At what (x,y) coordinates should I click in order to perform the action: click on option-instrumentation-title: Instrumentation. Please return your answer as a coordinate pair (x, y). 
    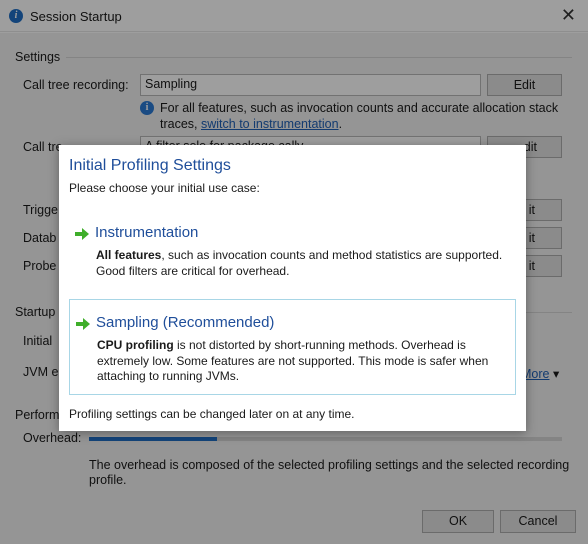
    Looking at the image, I should click on (147, 232).